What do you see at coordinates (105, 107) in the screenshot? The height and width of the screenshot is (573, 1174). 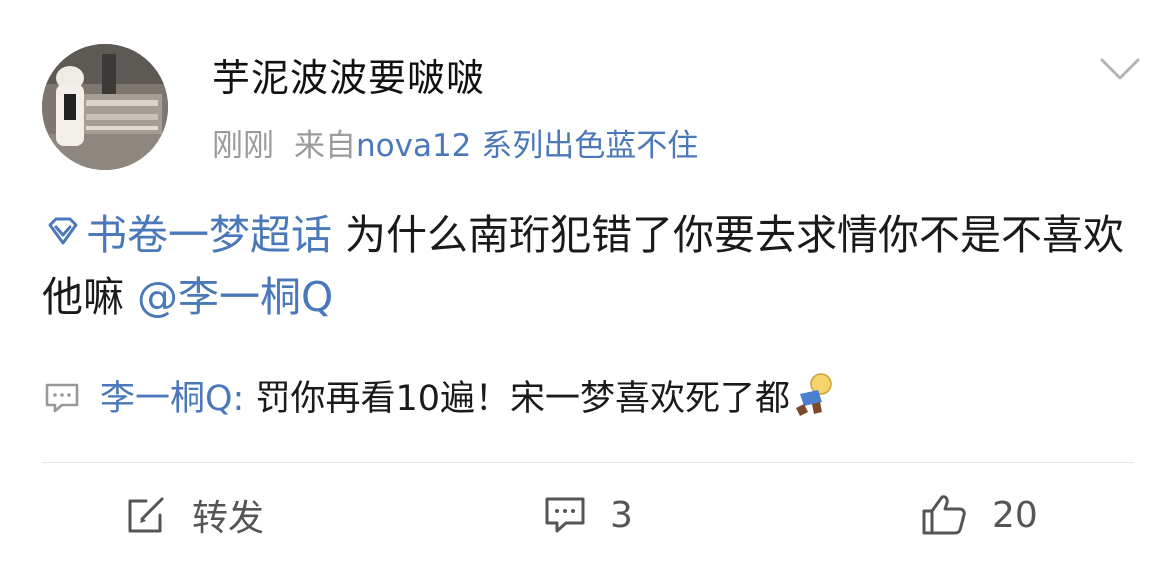 I see `avatar` at bounding box center [105, 107].